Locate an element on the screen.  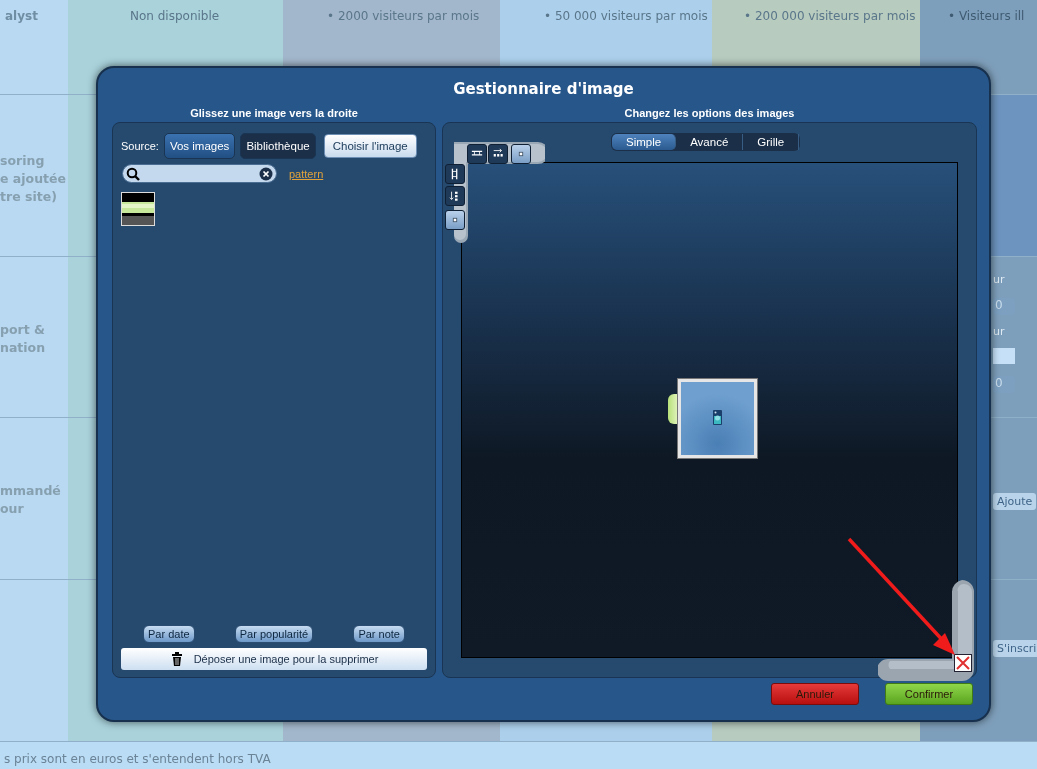
clear-icon is located at coordinates (266, 173).